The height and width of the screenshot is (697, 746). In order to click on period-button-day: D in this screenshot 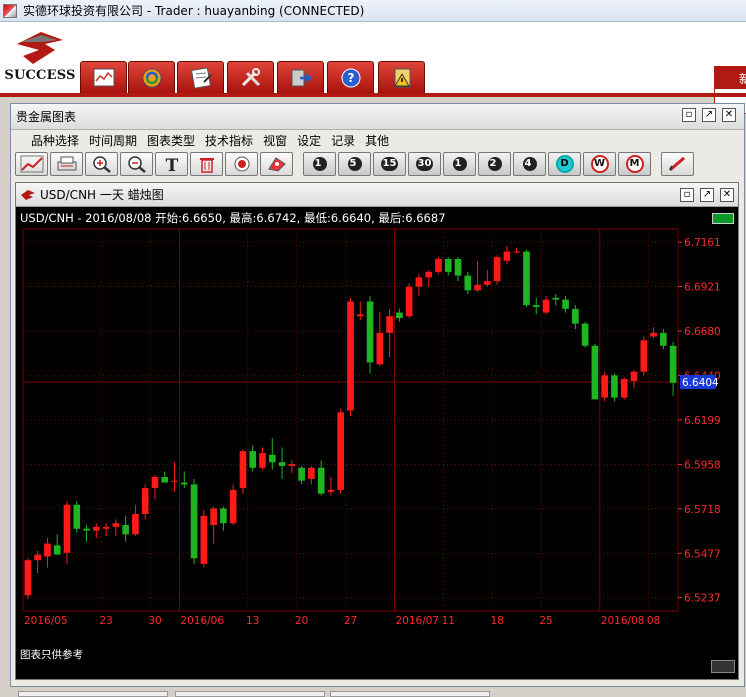, I will do `click(564, 164)`.